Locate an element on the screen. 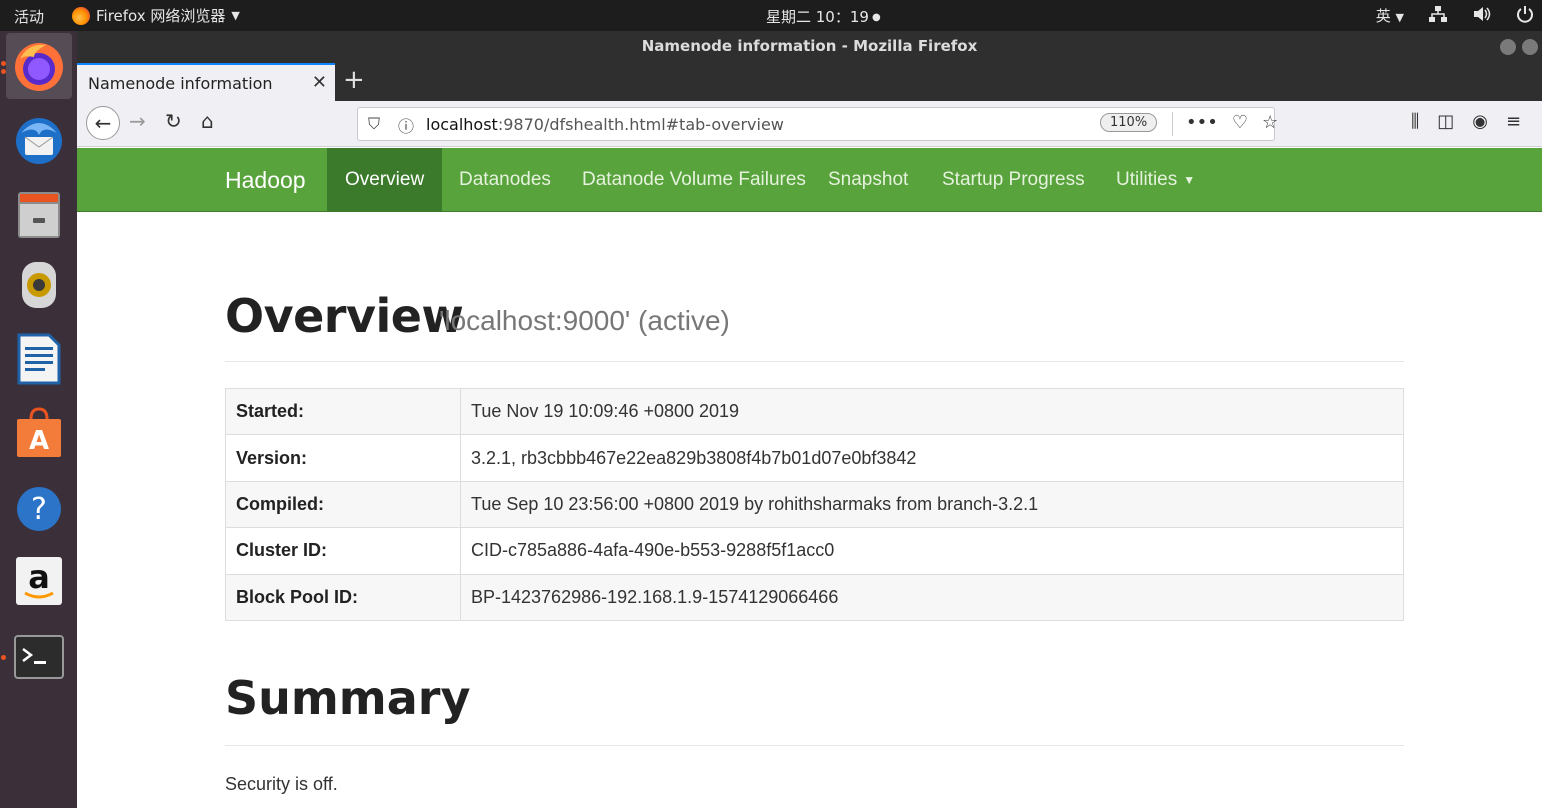 This screenshot has width=1542, height=808. nav-label: Datanode Volume Failures is located at coordinates (694, 179).